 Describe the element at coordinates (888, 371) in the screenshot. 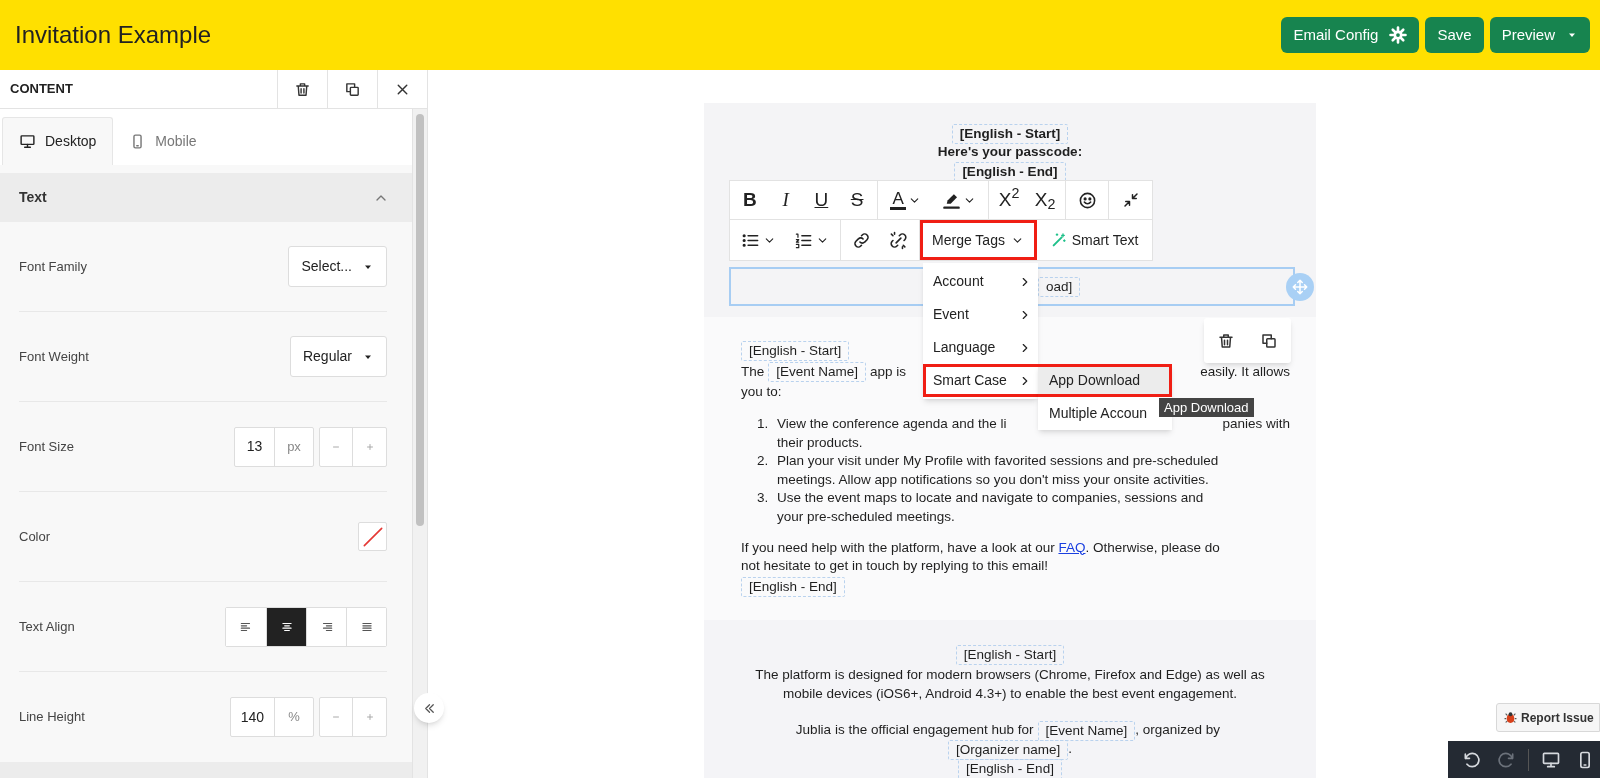

I see `body-text: app is` at that location.